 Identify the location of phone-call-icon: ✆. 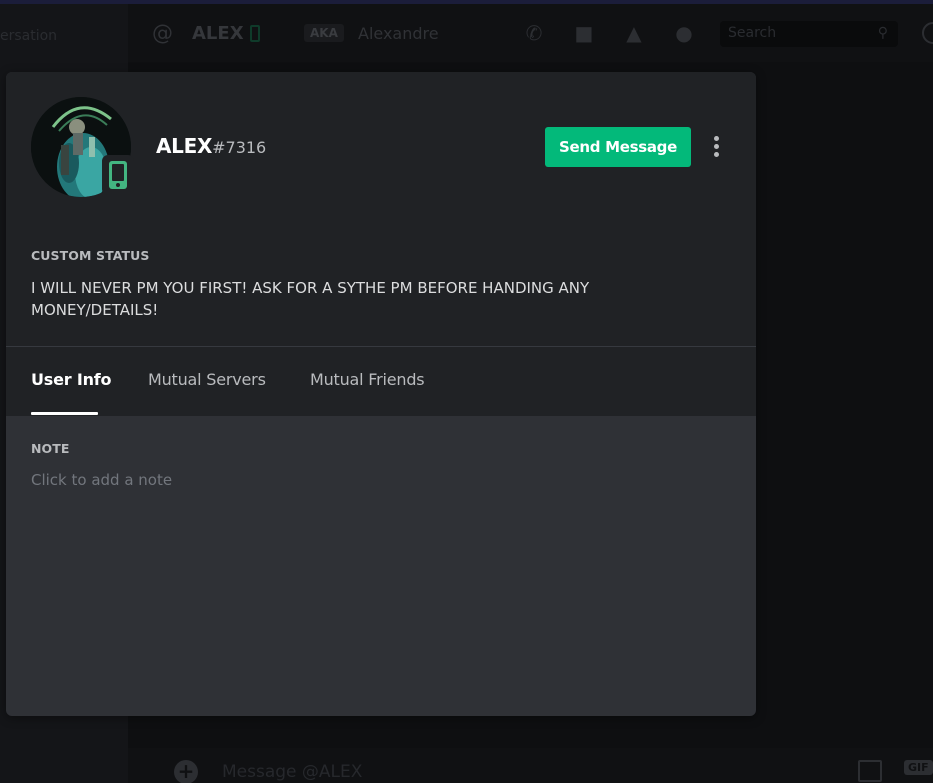
(534, 33).